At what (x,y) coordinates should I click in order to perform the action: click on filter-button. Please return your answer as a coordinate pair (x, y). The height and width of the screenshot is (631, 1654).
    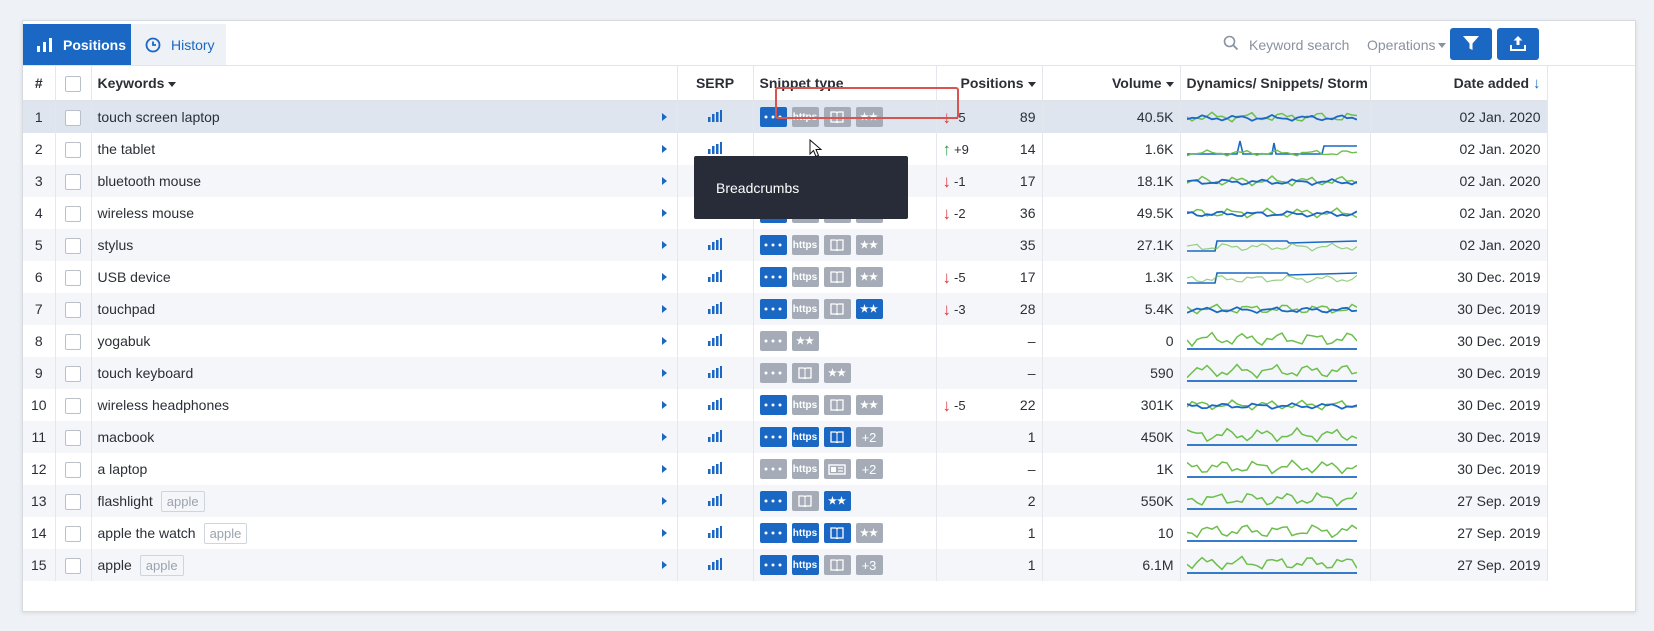
    Looking at the image, I should click on (1471, 44).